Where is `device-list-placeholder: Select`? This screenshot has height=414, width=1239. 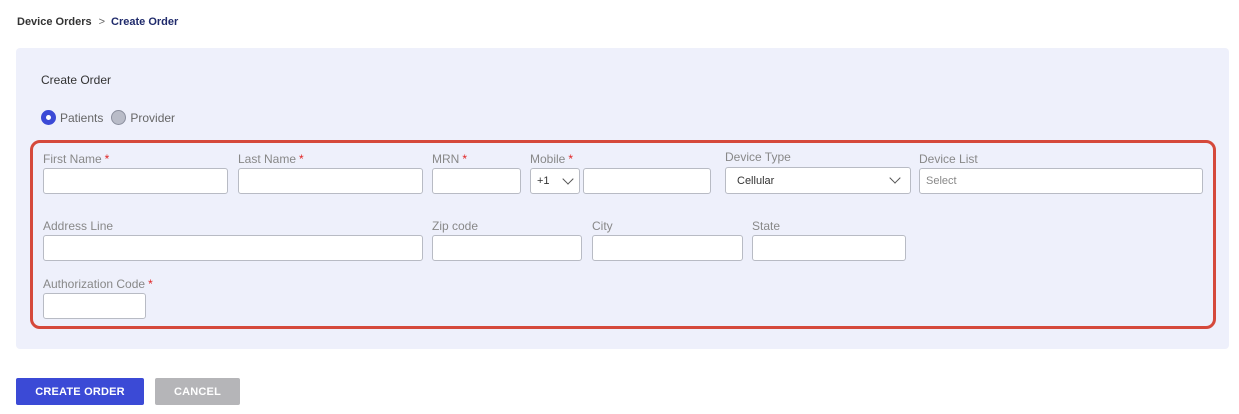
device-list-placeholder: Select is located at coordinates (941, 181).